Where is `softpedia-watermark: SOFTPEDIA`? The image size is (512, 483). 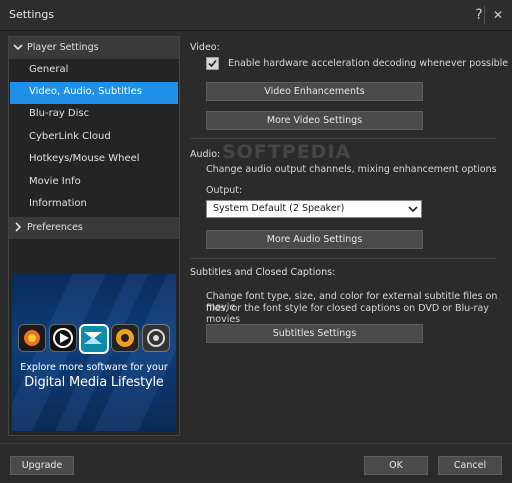 softpedia-watermark: SOFTPEDIA is located at coordinates (287, 152).